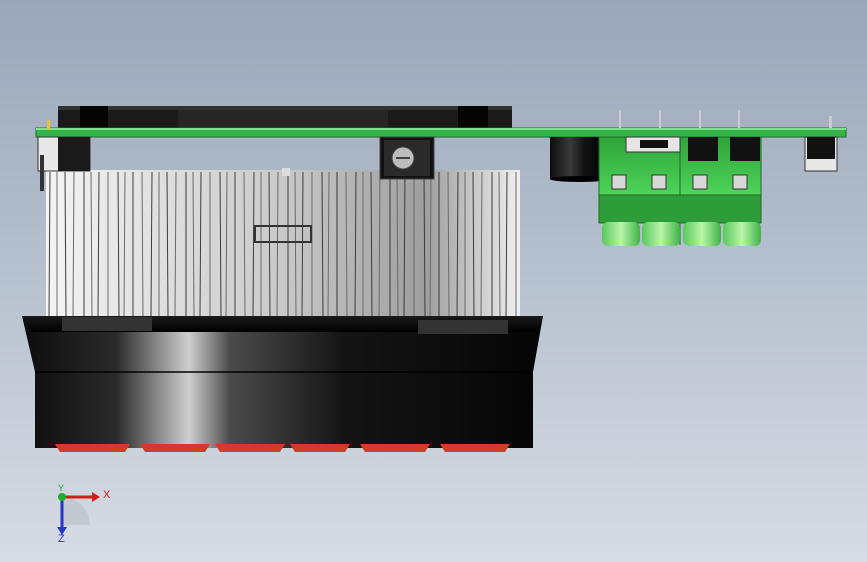  What do you see at coordinates (78, 513) in the screenshot?
I see `orientation-triad` at bounding box center [78, 513].